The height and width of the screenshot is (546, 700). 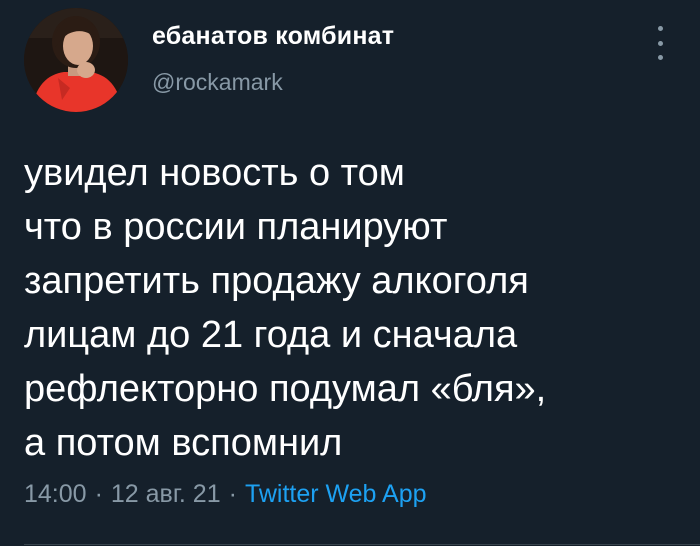 I want to click on tweet-text-line: рефлекторно подумал «бля»,, so click(x=285, y=389).